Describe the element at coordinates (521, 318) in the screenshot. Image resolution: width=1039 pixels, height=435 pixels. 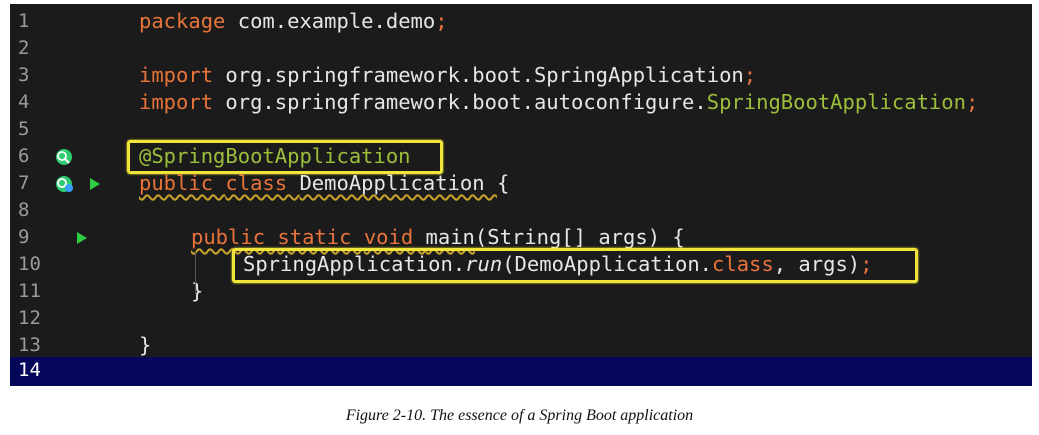
I see `code-line-12: 12` at that location.